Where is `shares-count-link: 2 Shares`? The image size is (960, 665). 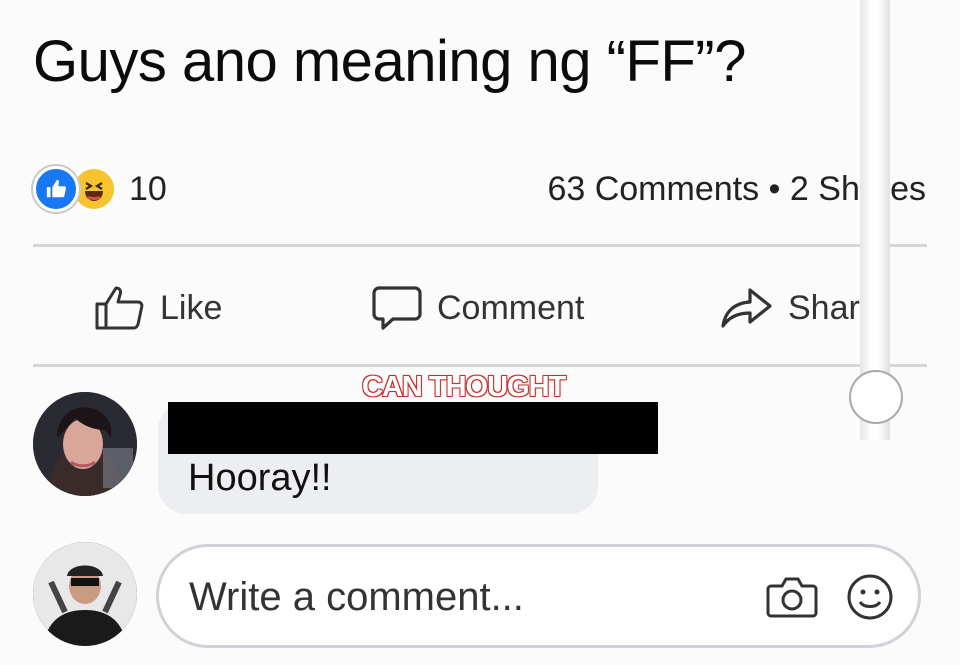 shares-count-link: 2 Shares is located at coordinates (858, 189).